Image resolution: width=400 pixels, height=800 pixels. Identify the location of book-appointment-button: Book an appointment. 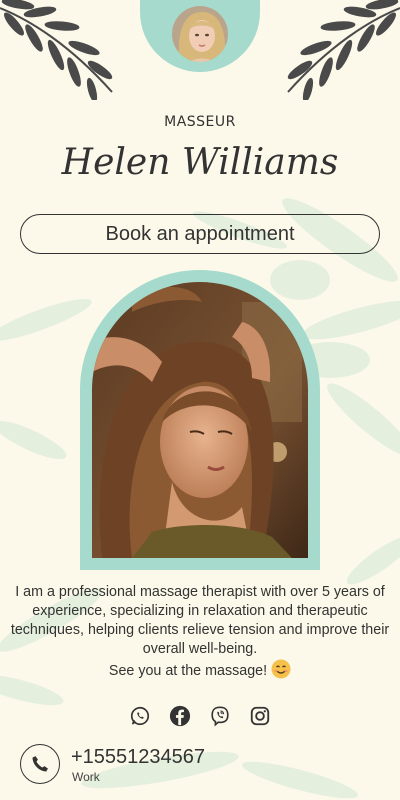
(200, 234).